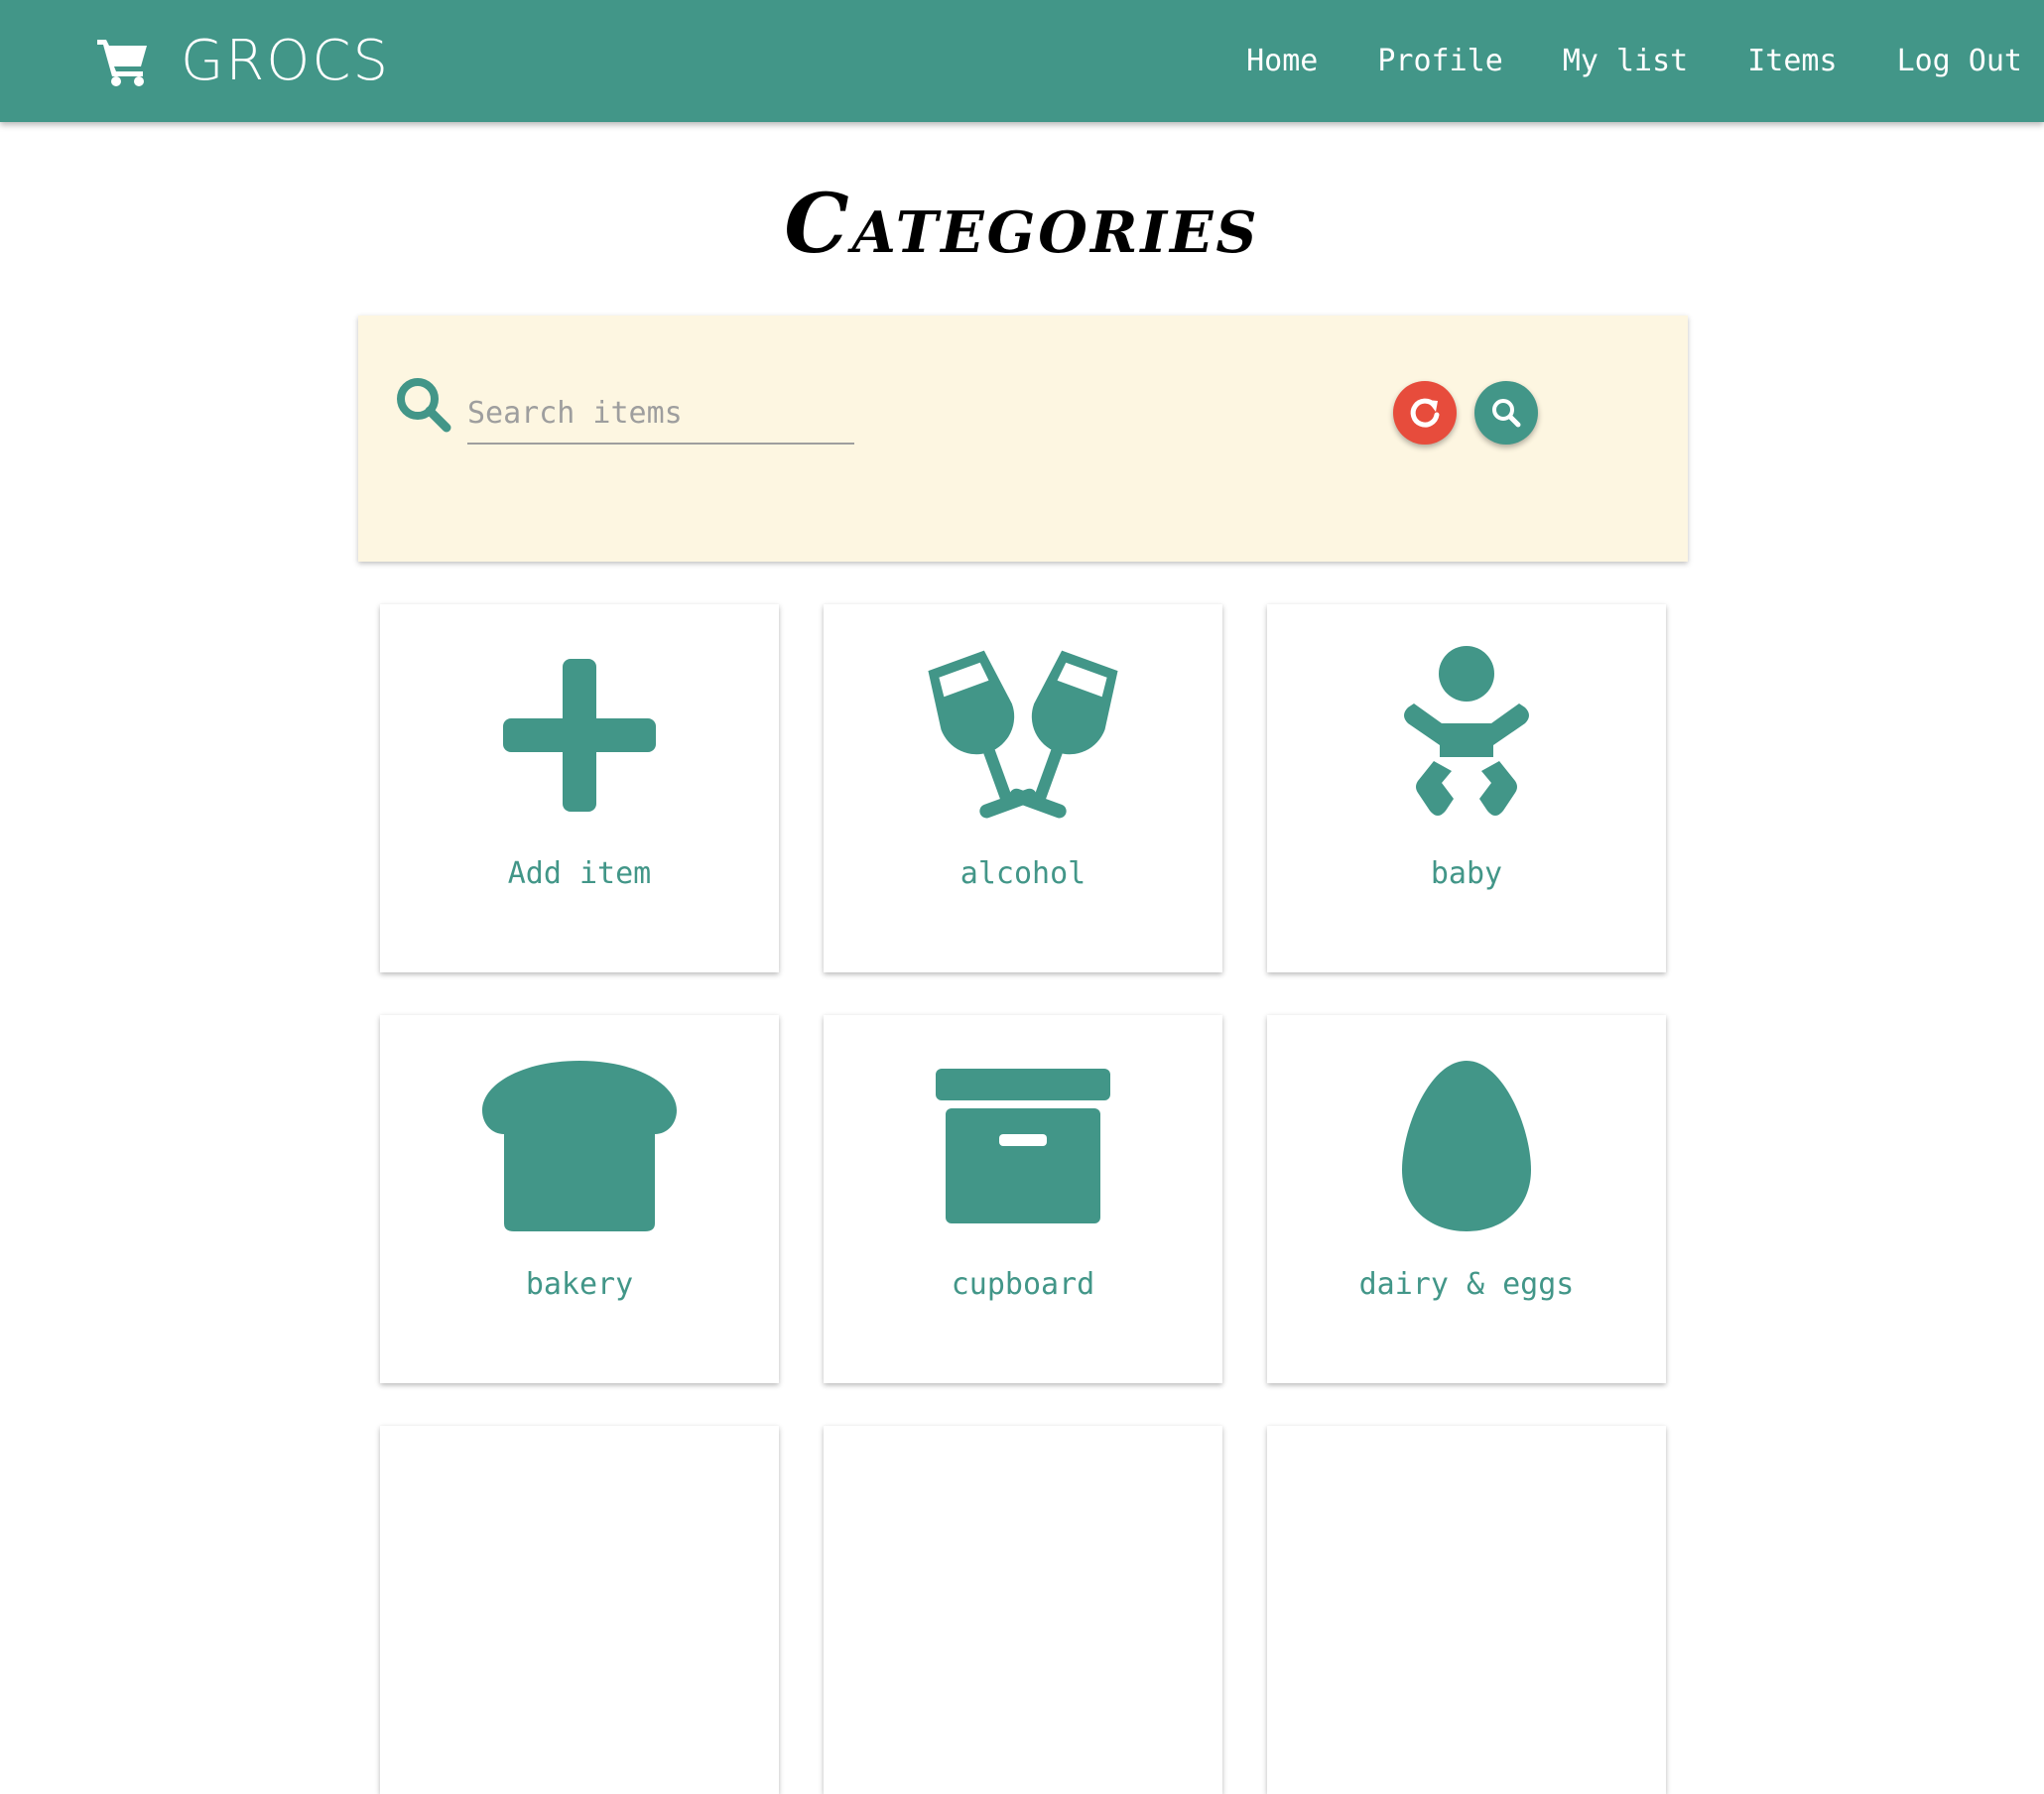  What do you see at coordinates (123, 61) in the screenshot?
I see `shopping-cart-icon` at bounding box center [123, 61].